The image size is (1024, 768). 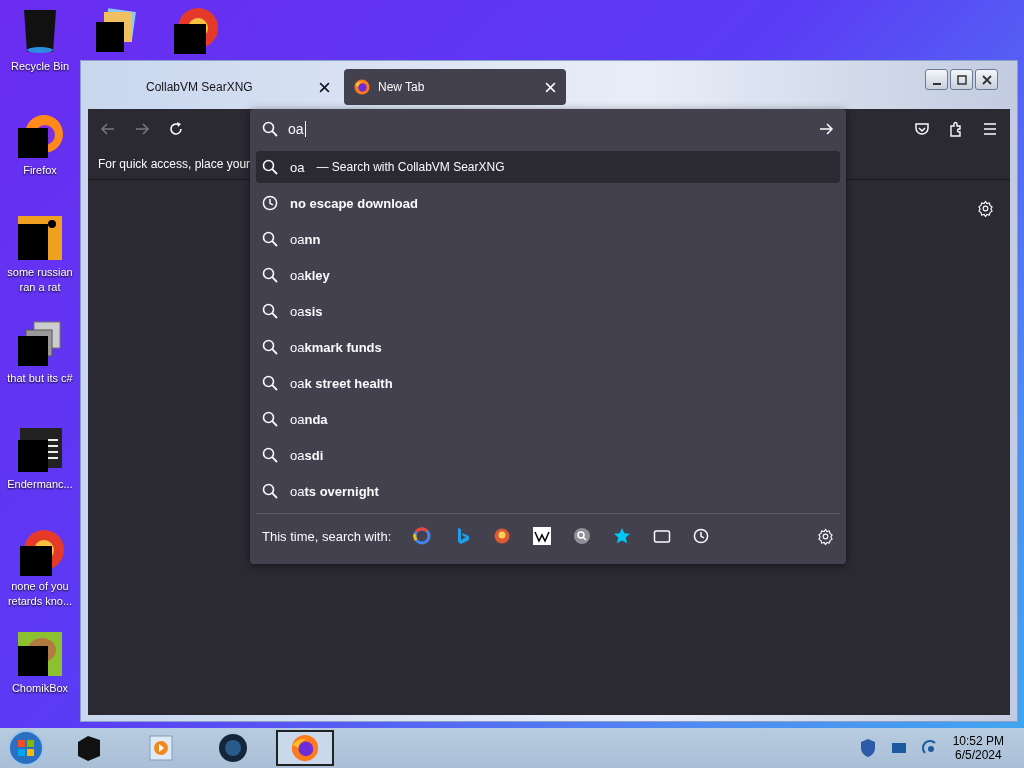 What do you see at coordinates (542, 536) in the screenshot?
I see `wikipedia-icon` at bounding box center [542, 536].